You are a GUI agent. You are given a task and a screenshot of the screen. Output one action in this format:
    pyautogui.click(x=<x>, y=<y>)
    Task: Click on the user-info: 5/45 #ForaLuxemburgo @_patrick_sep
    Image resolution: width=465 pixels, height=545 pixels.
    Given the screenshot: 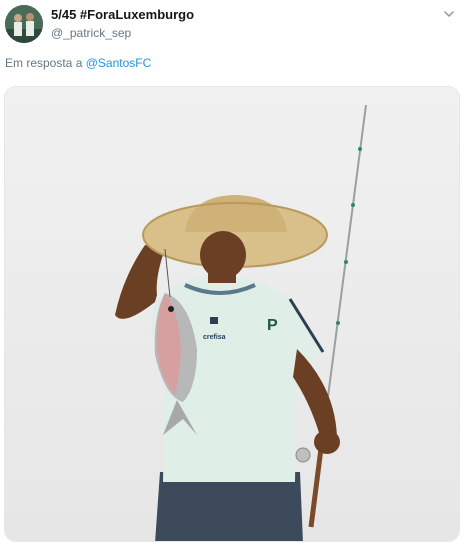 What is the action you would take?
    pyautogui.click(x=122, y=24)
    